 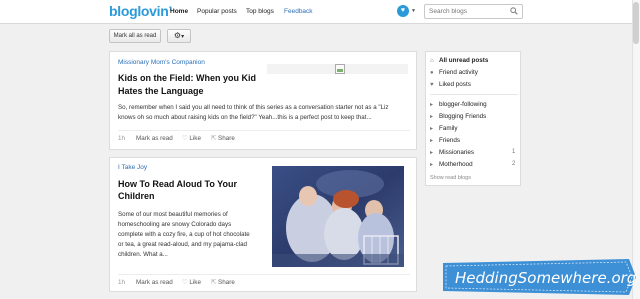 I want to click on search-icon, so click(x=514, y=11).